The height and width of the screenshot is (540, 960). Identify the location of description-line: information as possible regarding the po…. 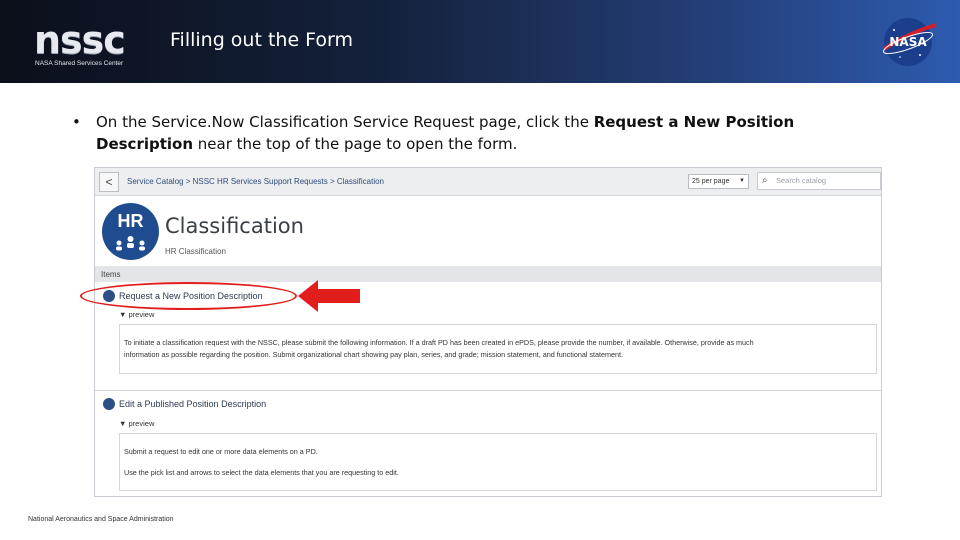
(374, 354).